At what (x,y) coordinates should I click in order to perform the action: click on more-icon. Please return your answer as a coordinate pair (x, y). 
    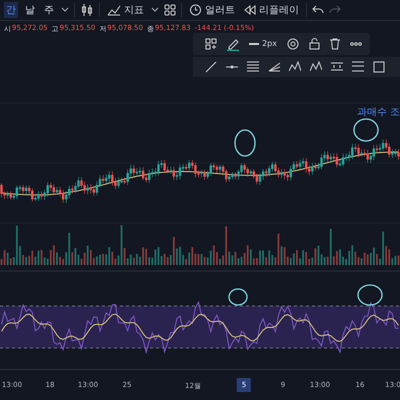
    Looking at the image, I should click on (356, 44).